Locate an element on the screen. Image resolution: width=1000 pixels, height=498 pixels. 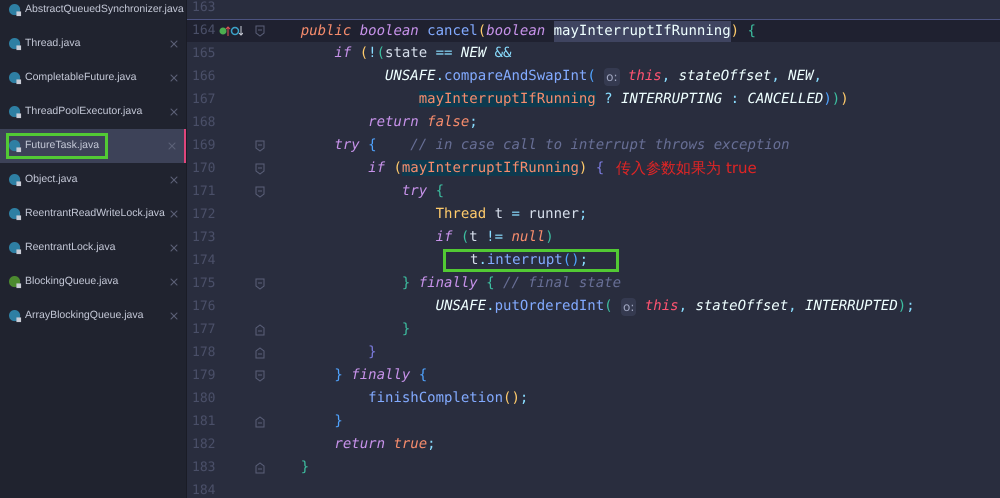
file-name: CompletableFuture.java is located at coordinates (80, 78).